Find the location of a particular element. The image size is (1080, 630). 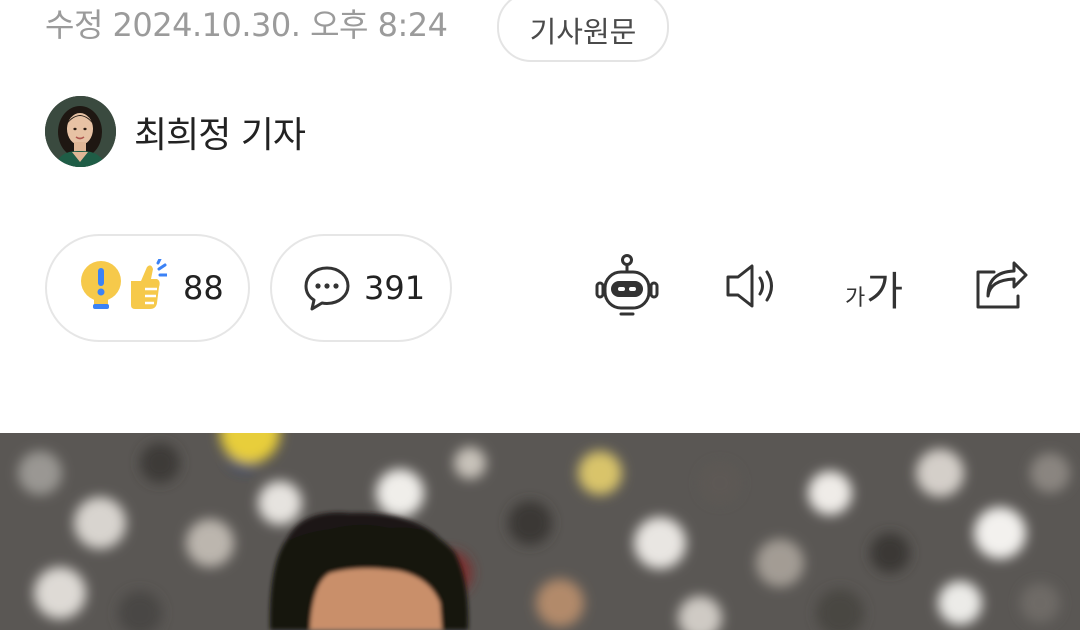

font-size-large-label: 가 is located at coordinates (885, 292).